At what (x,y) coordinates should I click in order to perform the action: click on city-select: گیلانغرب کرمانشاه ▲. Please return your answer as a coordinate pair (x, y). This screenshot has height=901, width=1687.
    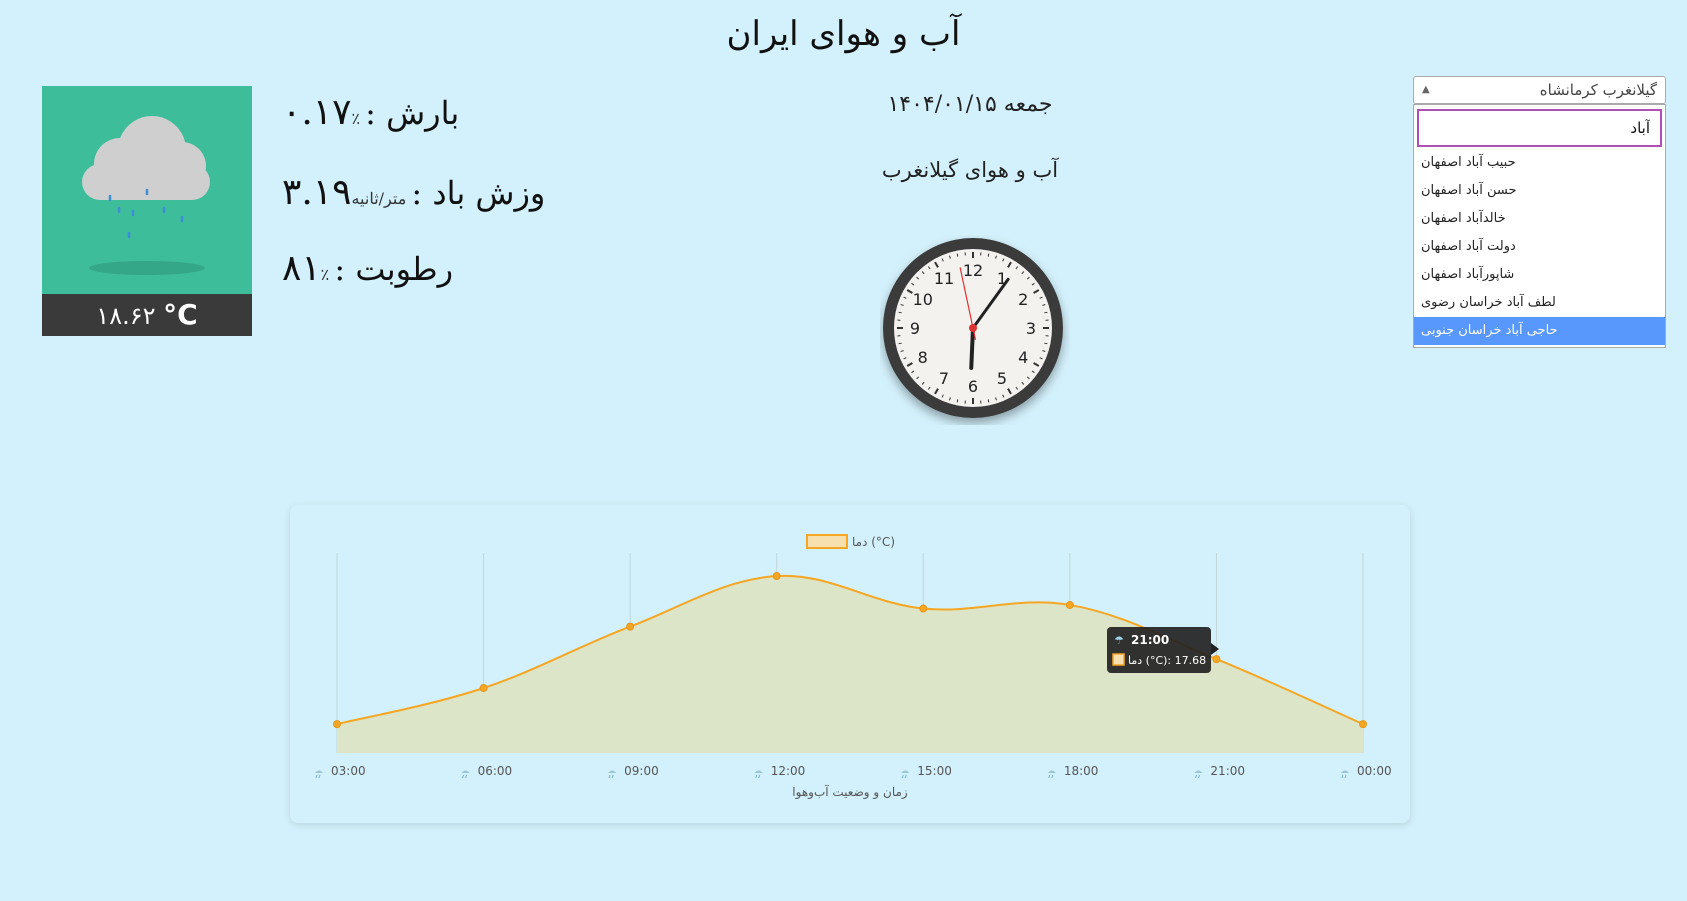
    Looking at the image, I should click on (1539, 90).